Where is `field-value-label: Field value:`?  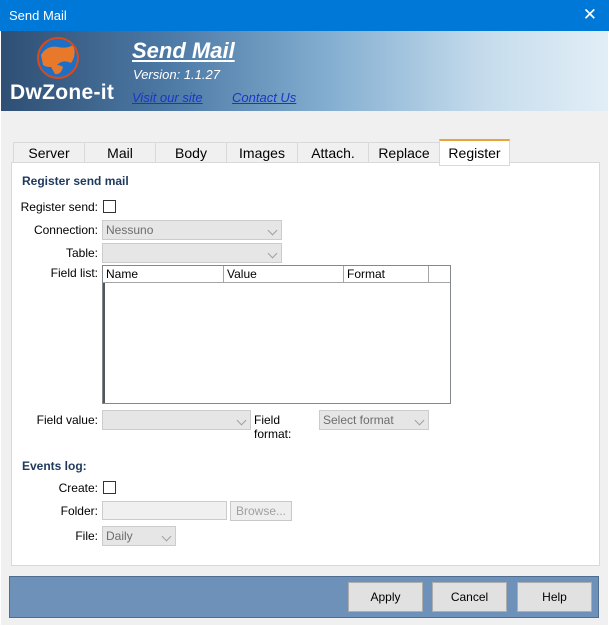 field-value-label: Field value: is located at coordinates (67, 420).